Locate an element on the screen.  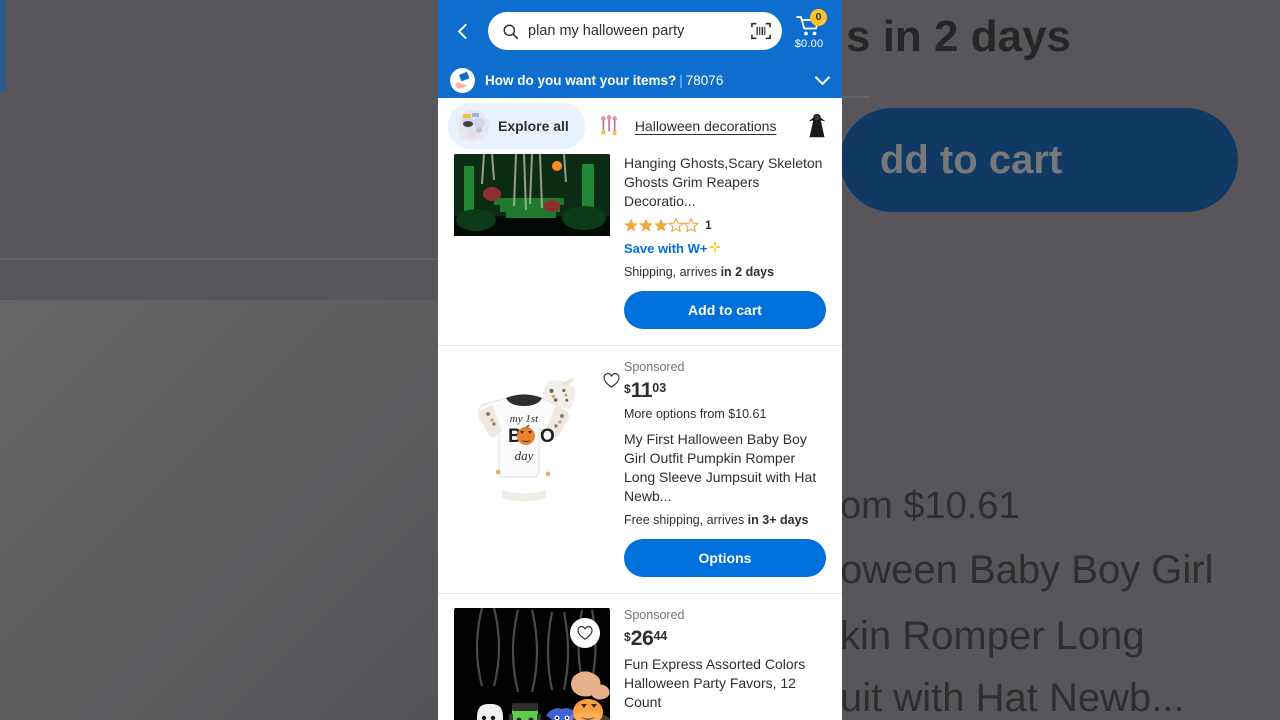
save-with-walmart-plus-badge: Save with W+ is located at coordinates (725, 248).